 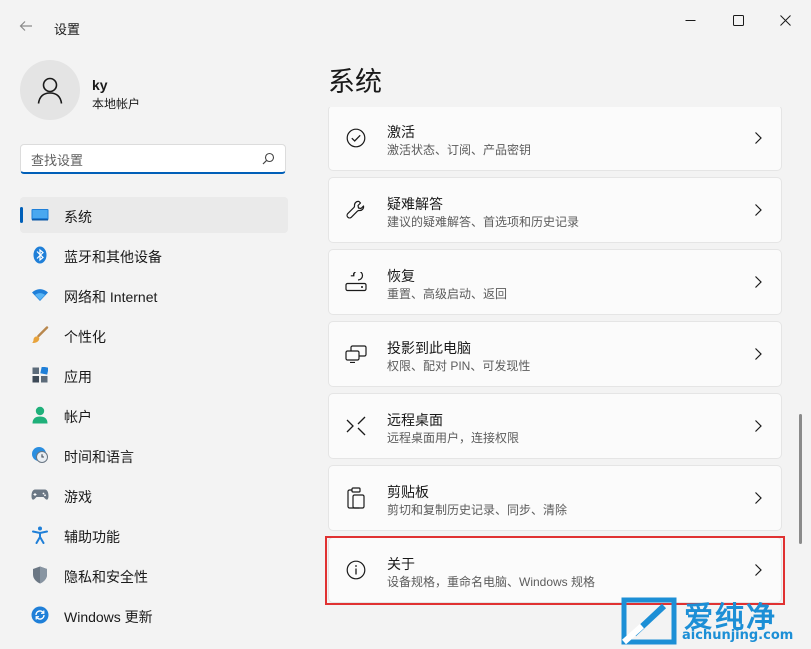 I want to click on sidebar-item-label: 辅助功能, so click(x=92, y=537).